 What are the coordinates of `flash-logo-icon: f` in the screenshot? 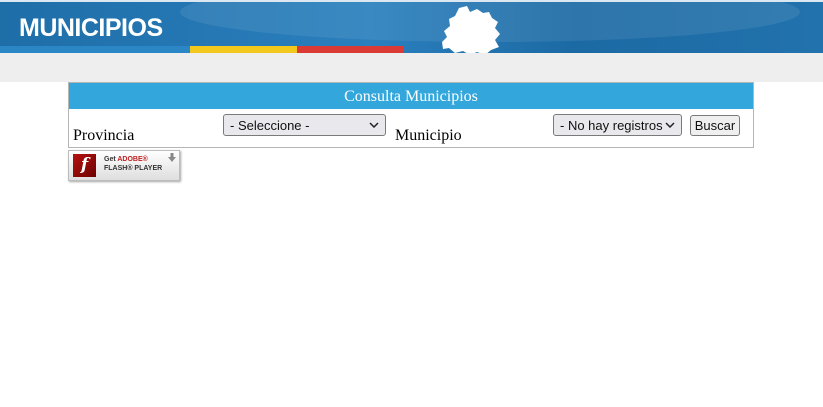 It's located at (84, 165).